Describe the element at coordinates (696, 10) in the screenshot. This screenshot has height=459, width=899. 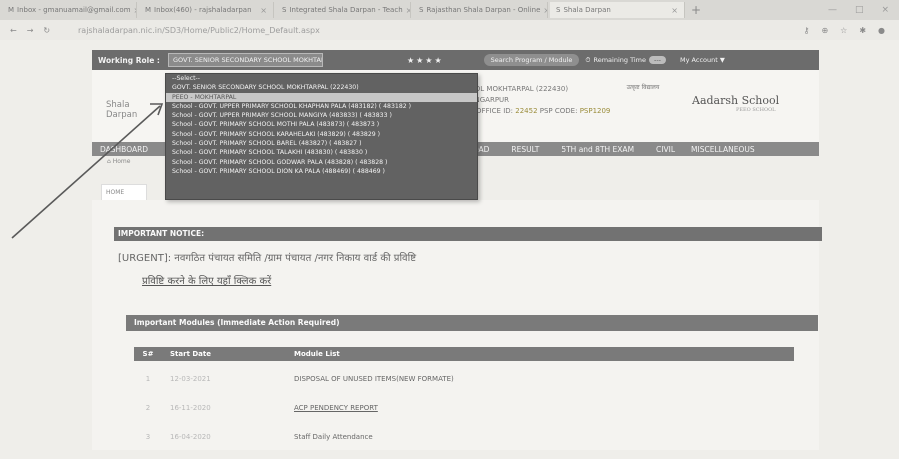
I see `new-tab-button: +` at that location.